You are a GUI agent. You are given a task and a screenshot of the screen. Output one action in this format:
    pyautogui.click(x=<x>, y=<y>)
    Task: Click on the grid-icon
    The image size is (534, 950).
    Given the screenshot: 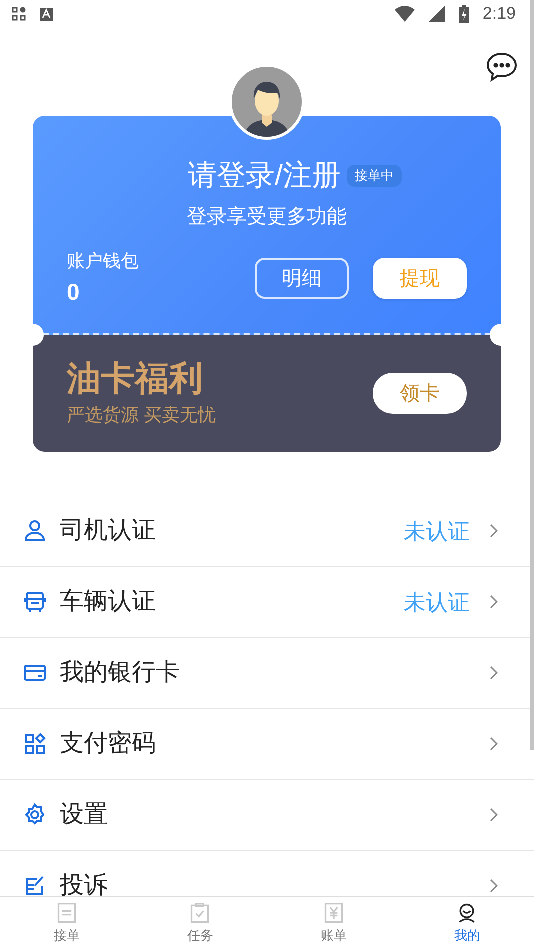 What is the action you would take?
    pyautogui.click(x=35, y=744)
    